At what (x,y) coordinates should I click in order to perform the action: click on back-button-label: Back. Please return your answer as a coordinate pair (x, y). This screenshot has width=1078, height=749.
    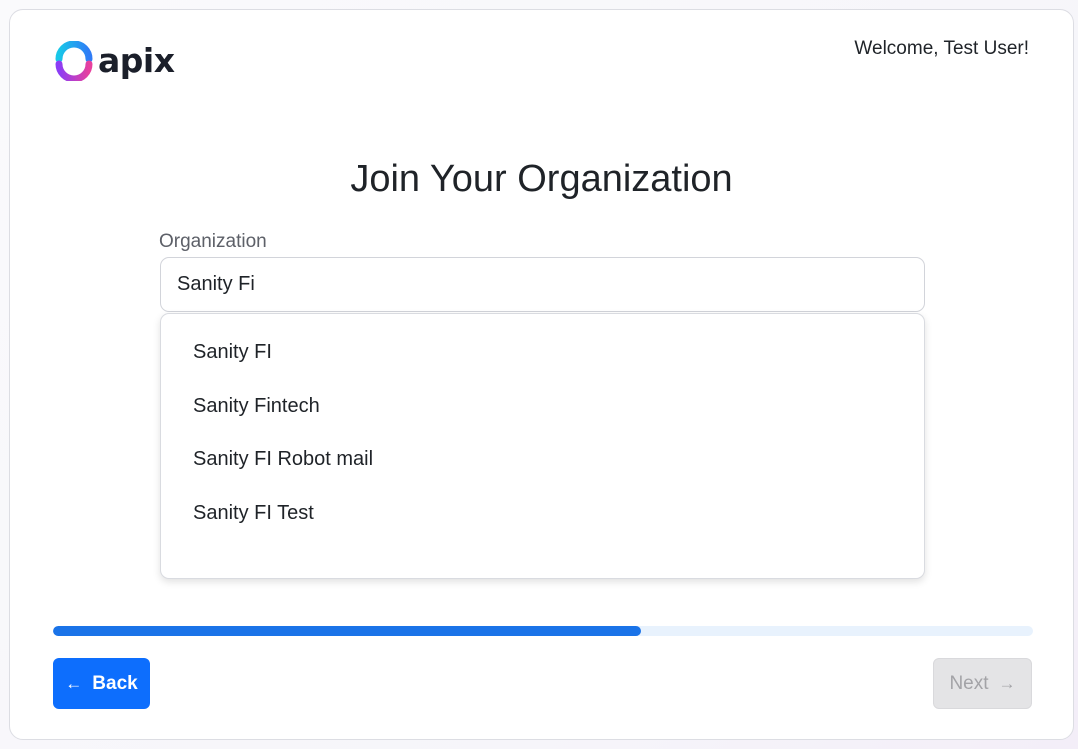
    Looking at the image, I should click on (115, 683).